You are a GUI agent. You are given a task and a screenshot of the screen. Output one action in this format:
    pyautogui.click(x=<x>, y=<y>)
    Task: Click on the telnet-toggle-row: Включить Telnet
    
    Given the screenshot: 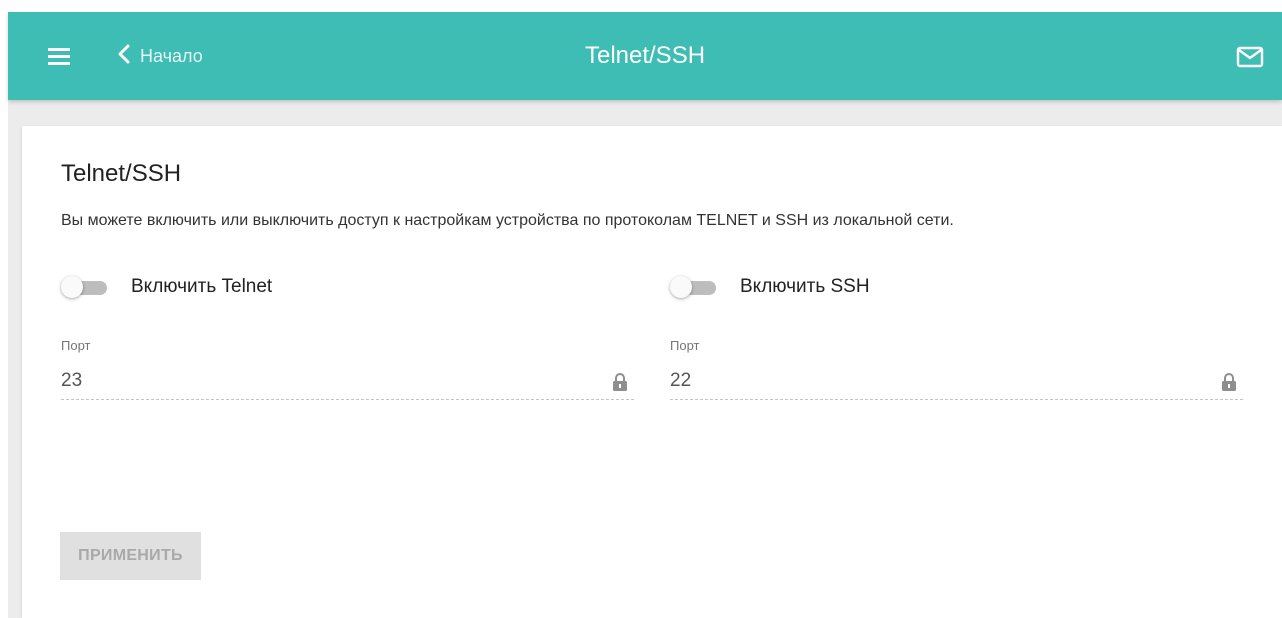 What is the action you would take?
    pyautogui.click(x=166, y=287)
    